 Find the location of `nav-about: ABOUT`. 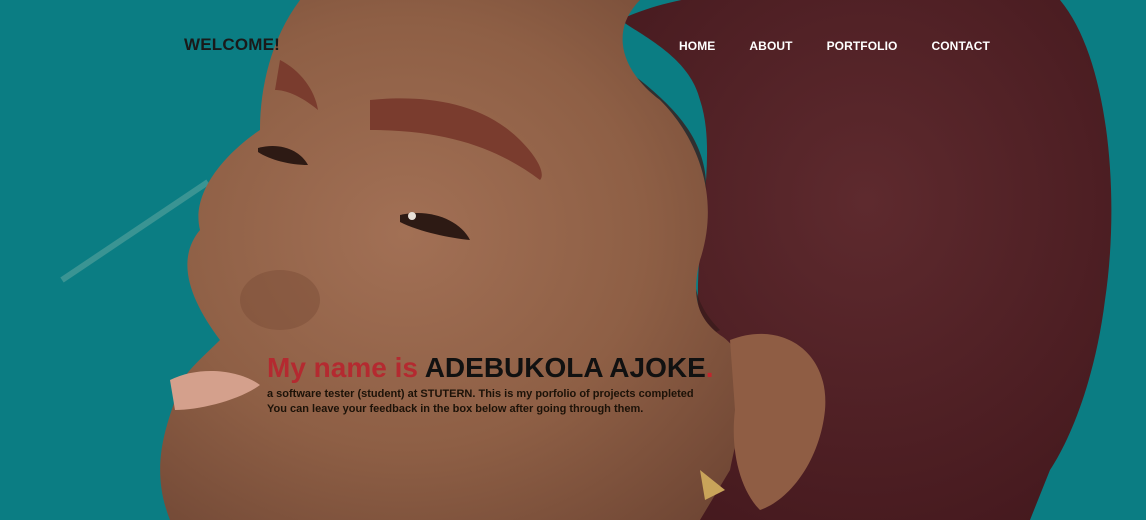

nav-about: ABOUT is located at coordinates (770, 46).